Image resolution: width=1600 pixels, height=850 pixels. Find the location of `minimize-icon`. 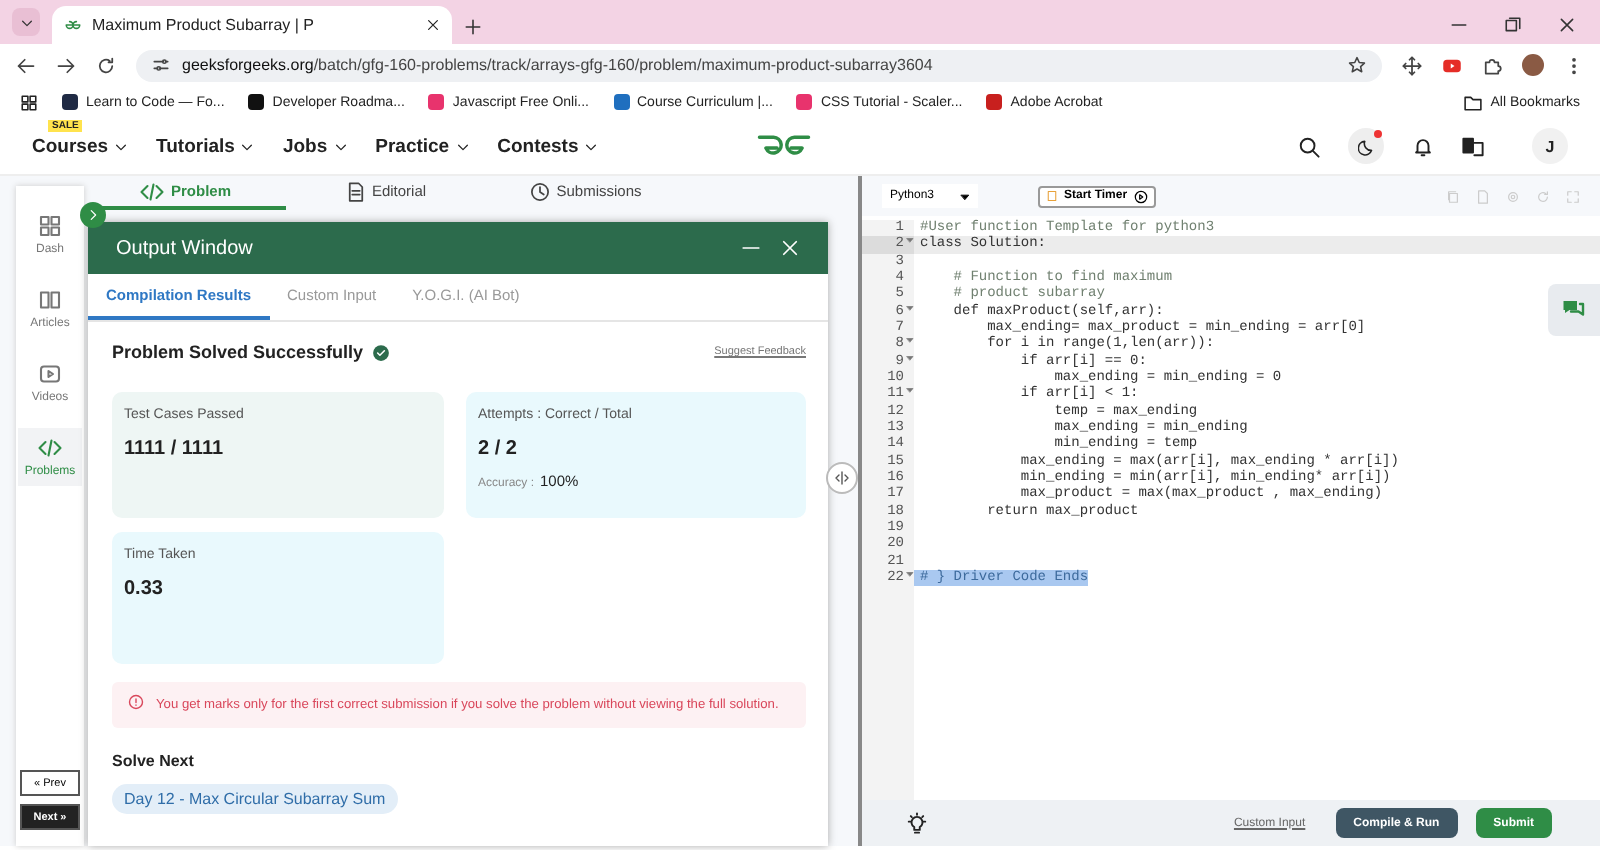

minimize-icon is located at coordinates (751, 248).